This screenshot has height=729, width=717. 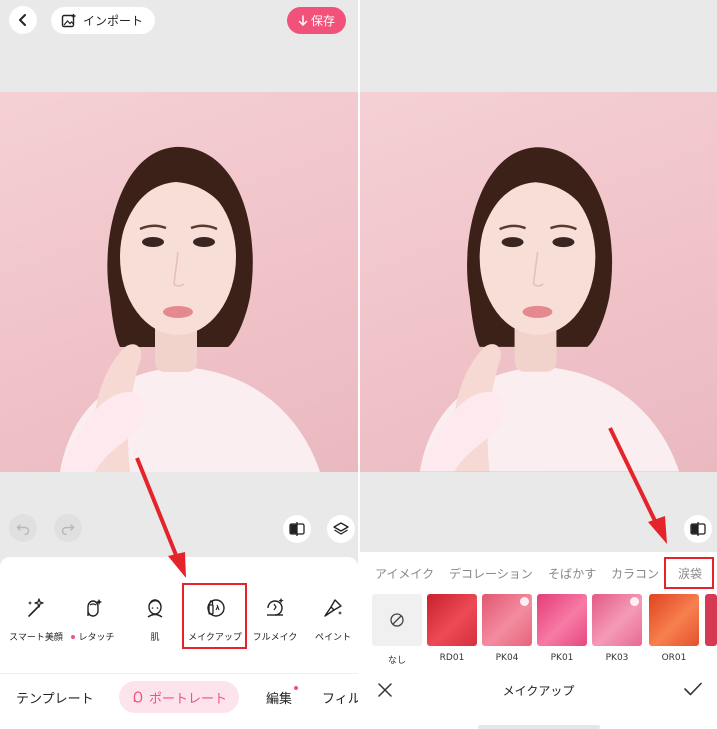 What do you see at coordinates (507, 658) in the screenshot?
I see `swatch-label: PK04` at bounding box center [507, 658].